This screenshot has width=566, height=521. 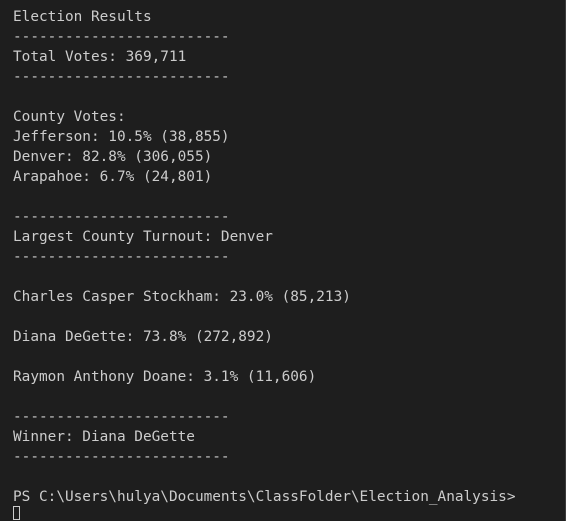 I want to click on output-county-jefferson: Jefferson: 10.5% (38,855), so click(x=121, y=137).